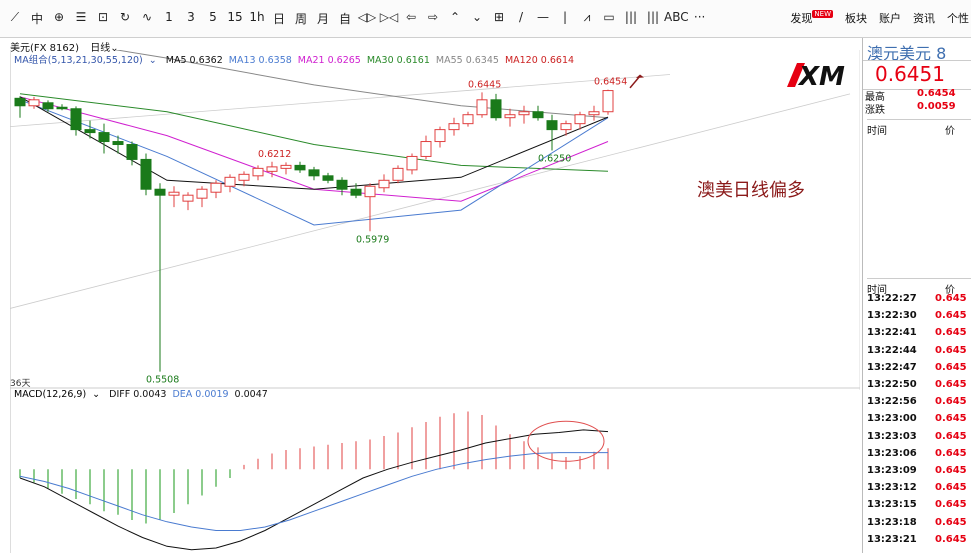 This screenshot has height=553, width=971. Describe the element at coordinates (200, 394) in the screenshot. I see `macd-legend-item: DEA 0.0019` at that location.